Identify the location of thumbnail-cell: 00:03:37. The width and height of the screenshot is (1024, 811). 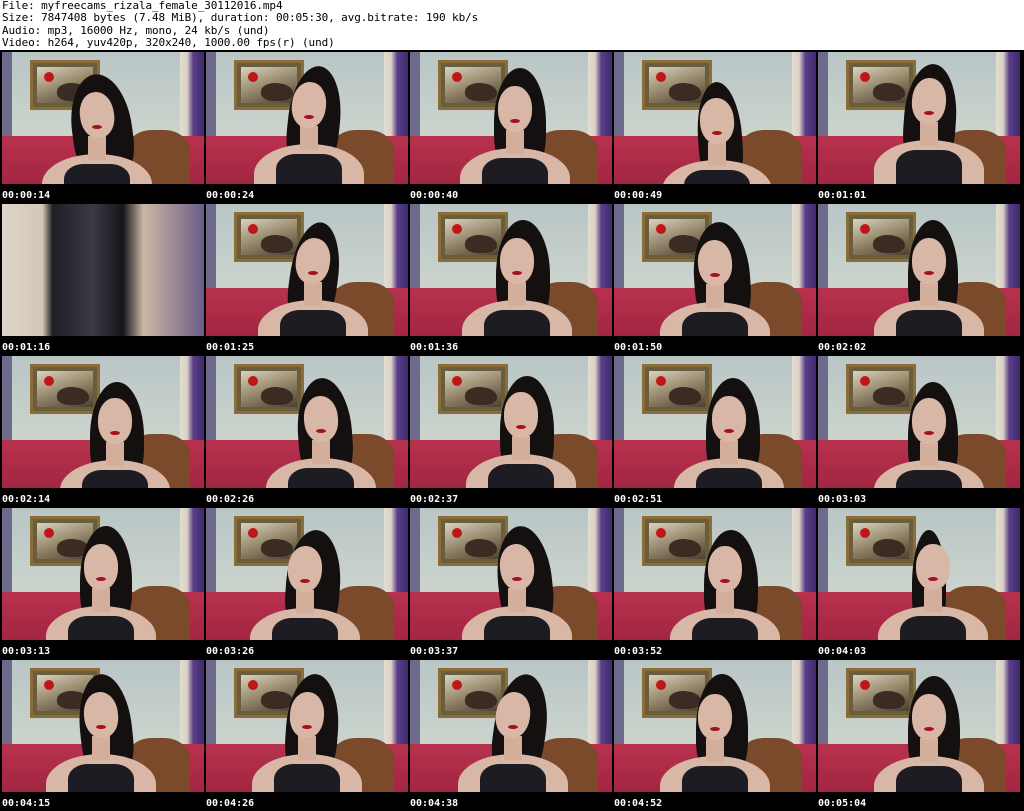
(510, 582).